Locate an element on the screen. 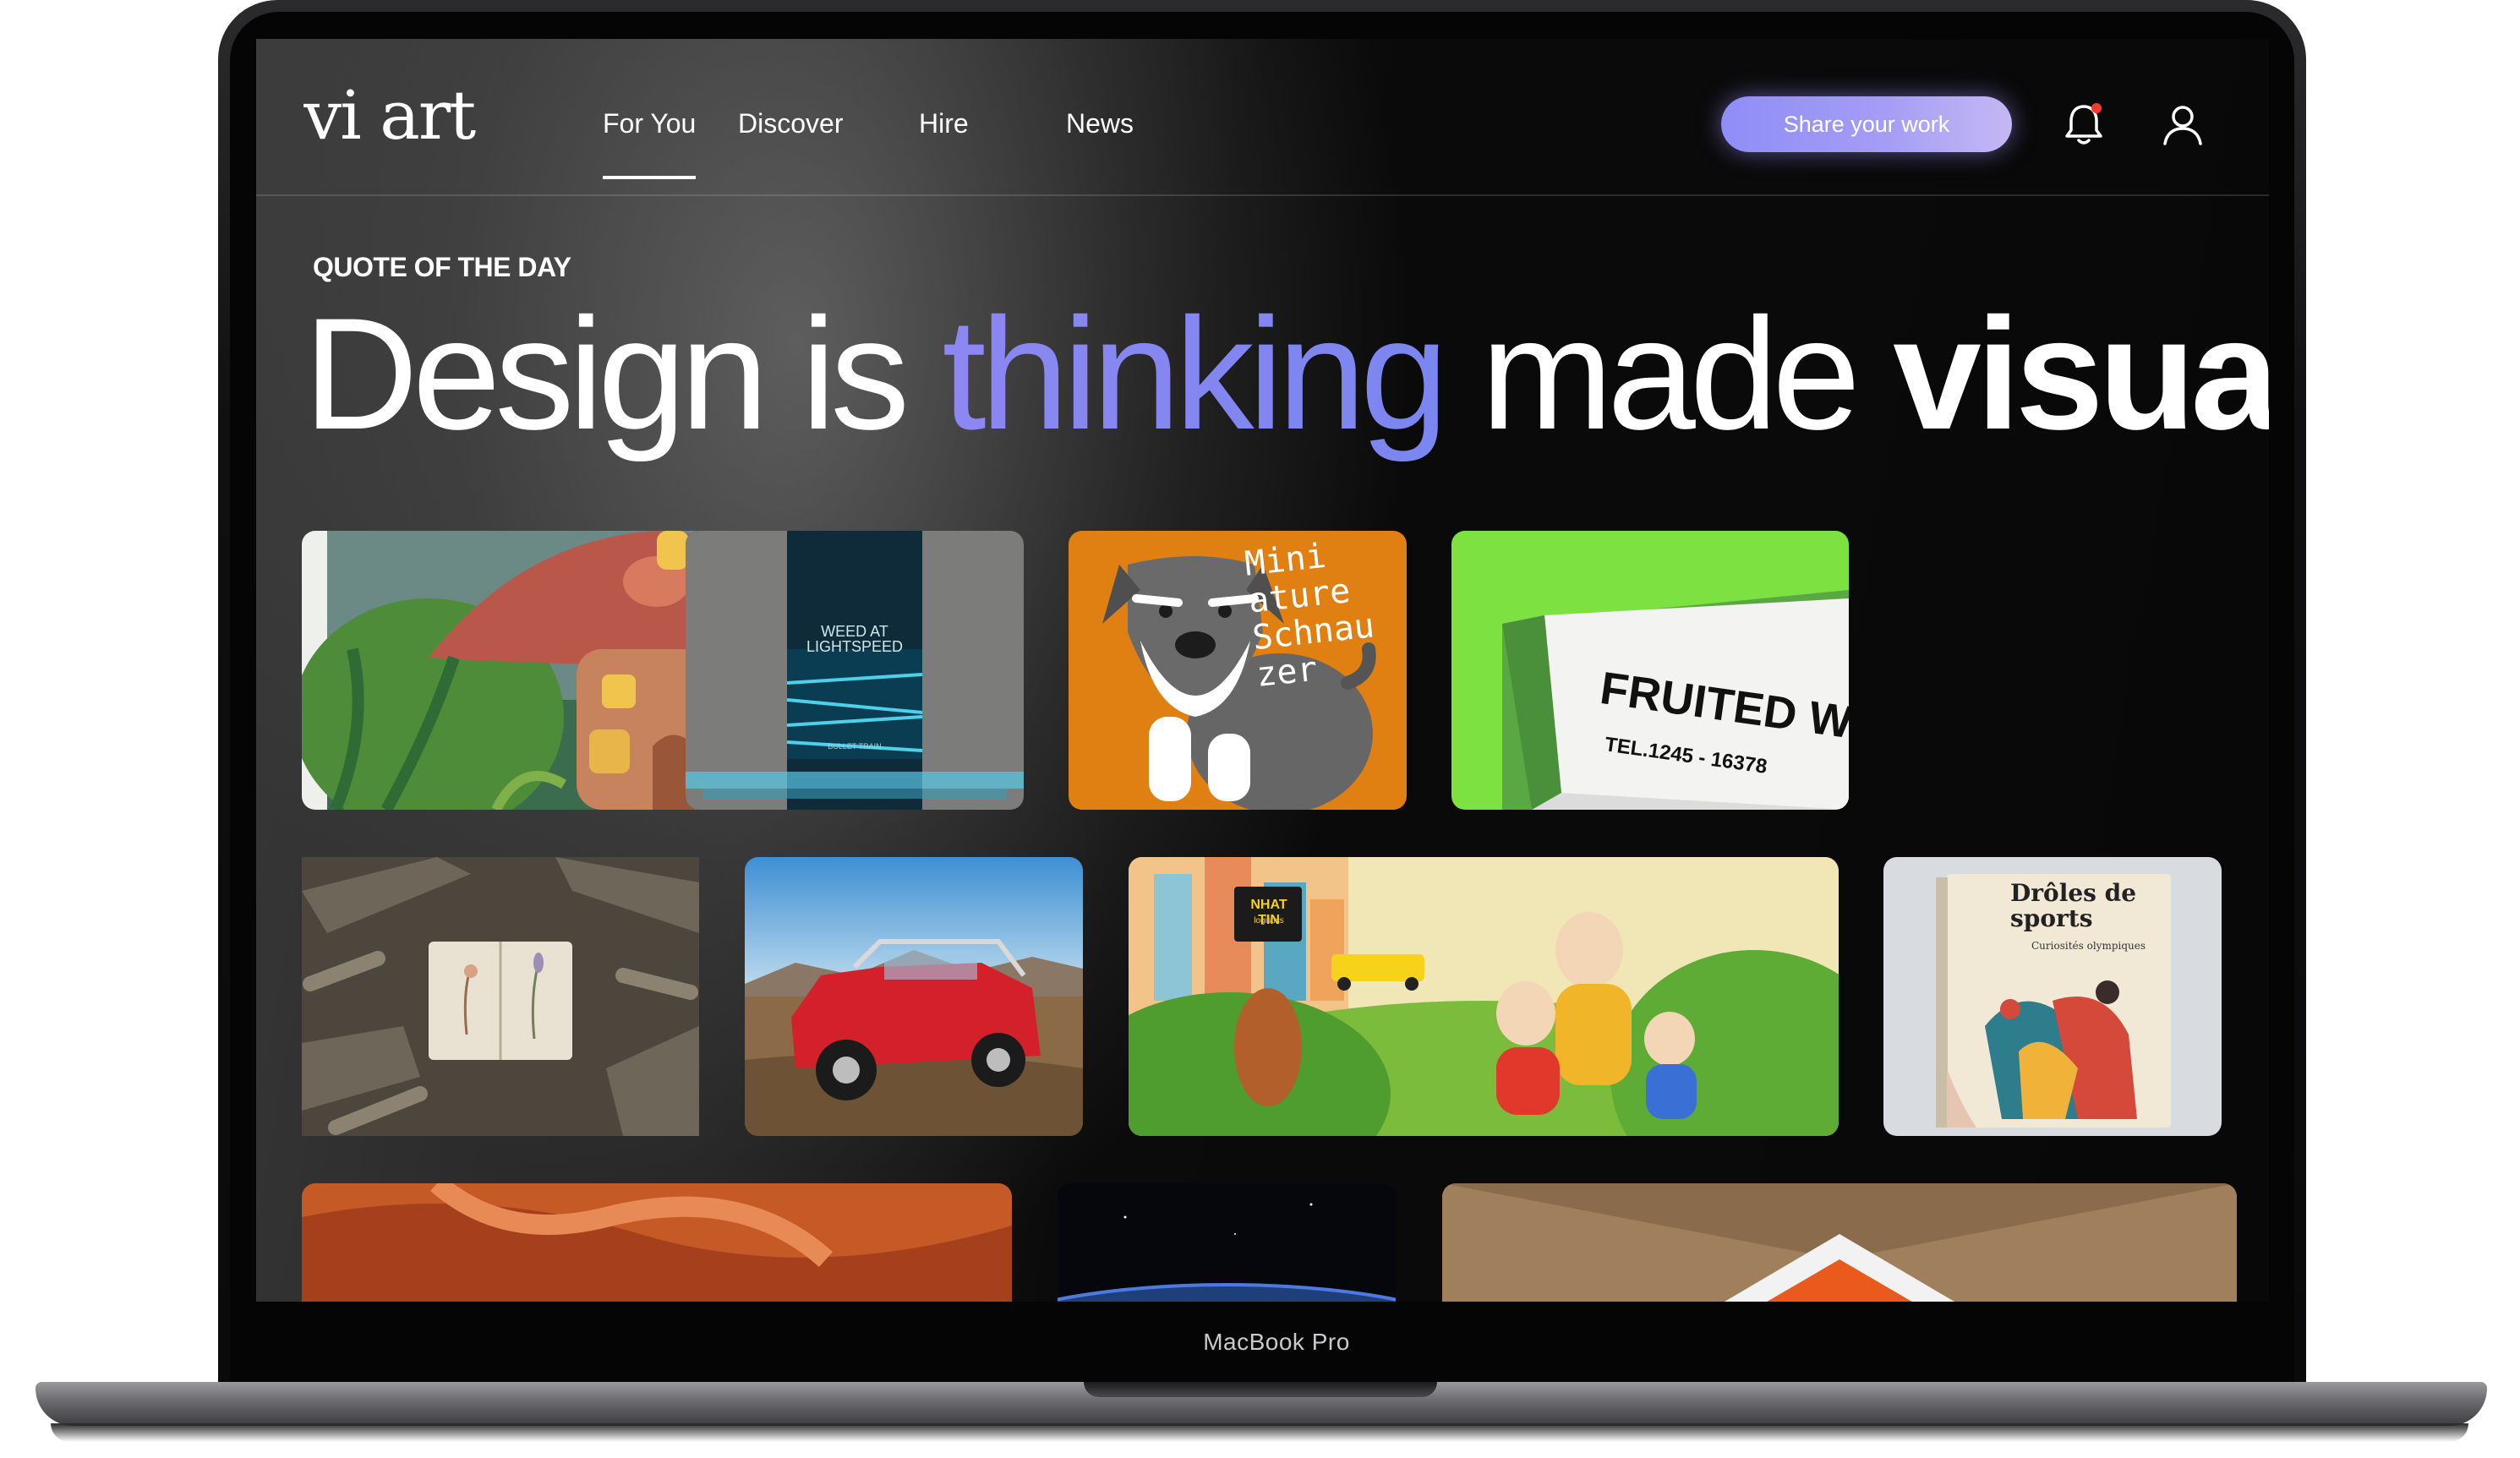 The image size is (2520, 1458). headline-bold: visual is located at coordinates (2081, 373).